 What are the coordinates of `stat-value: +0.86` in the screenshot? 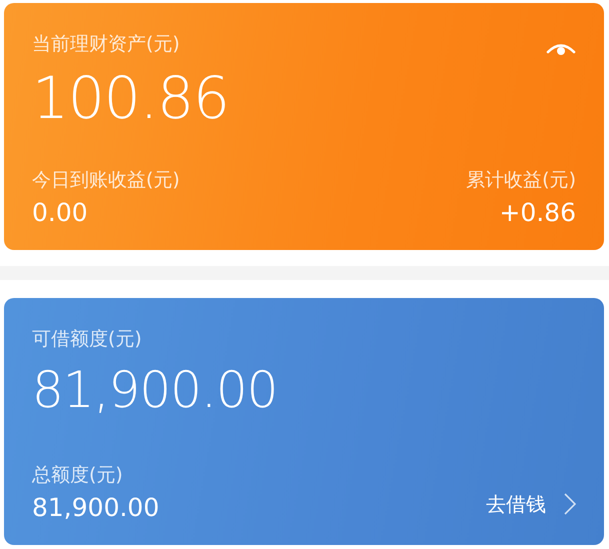 It's located at (537, 213).